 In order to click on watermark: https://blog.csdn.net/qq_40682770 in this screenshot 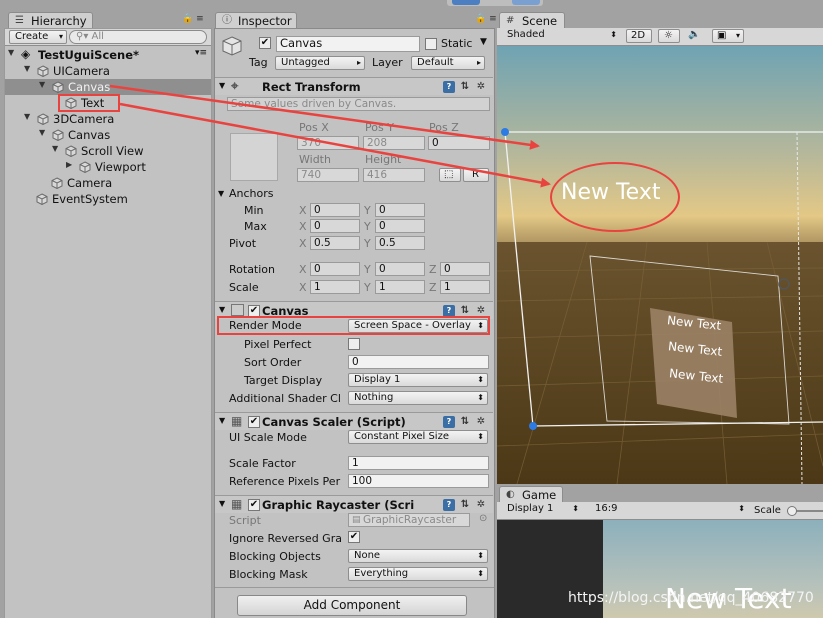, I will do `click(691, 598)`.